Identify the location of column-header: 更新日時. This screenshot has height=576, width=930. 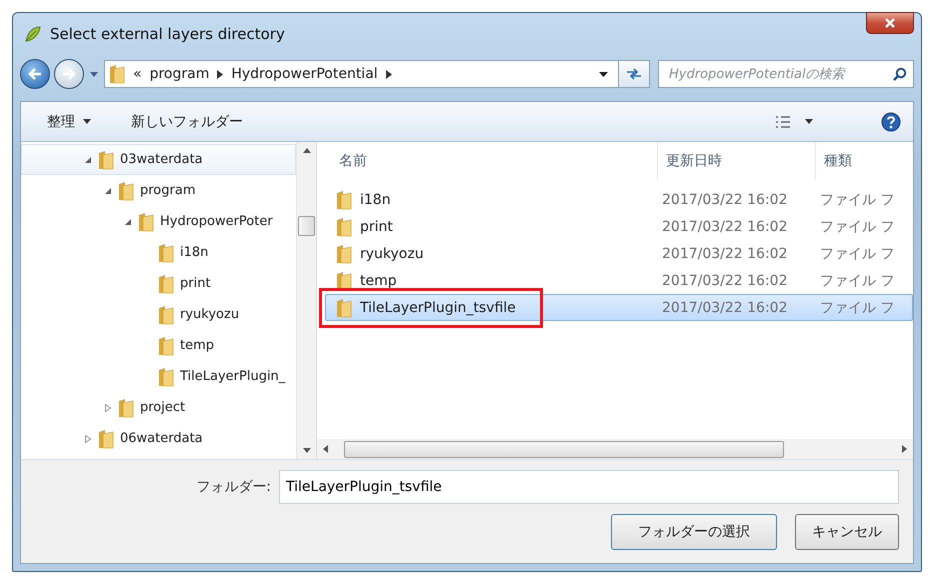
(736, 161).